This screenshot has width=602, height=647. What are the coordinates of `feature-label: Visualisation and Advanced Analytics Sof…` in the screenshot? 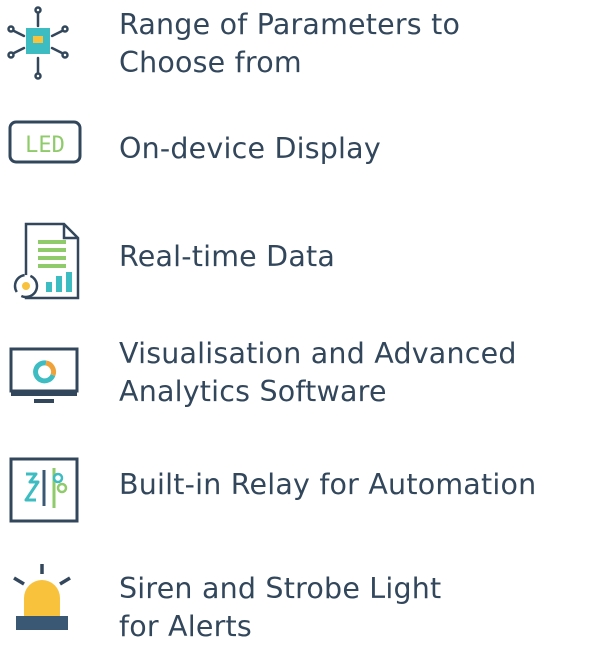 It's located at (318, 372).